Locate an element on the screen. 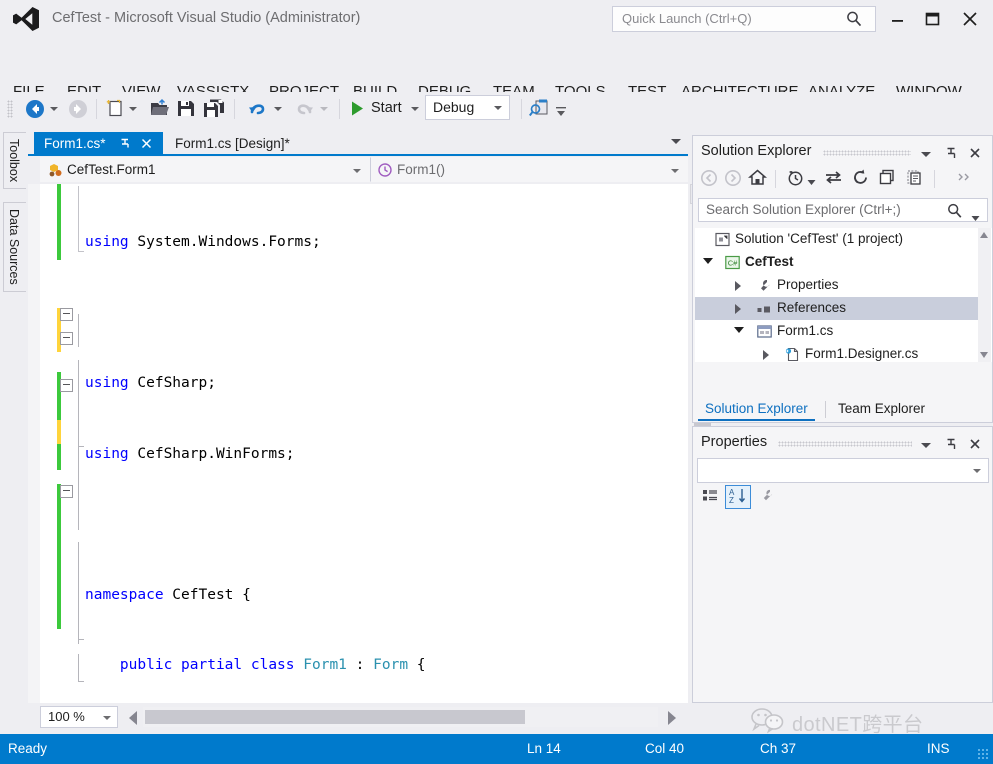  properties-toolbar: A Z is located at coordinates (842, 498).